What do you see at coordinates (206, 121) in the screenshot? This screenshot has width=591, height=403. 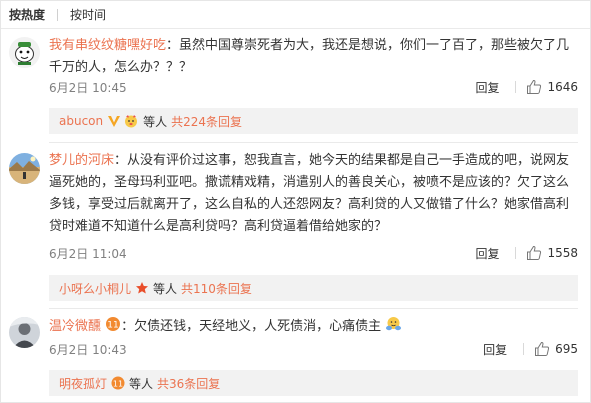 I see `sub-reply-count: 共224条回复` at bounding box center [206, 121].